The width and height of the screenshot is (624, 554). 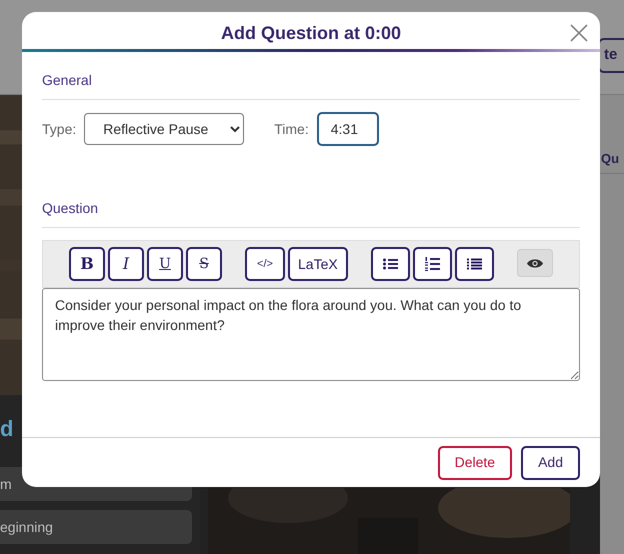 I want to click on bold-button: B, so click(x=87, y=264).